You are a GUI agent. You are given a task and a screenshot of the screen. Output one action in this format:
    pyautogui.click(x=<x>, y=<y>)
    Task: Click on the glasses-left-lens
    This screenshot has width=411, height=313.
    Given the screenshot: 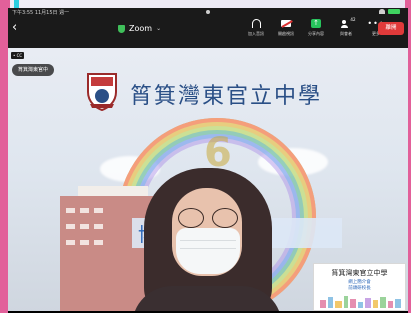 What is the action you would take?
    pyautogui.click(x=191, y=218)
    